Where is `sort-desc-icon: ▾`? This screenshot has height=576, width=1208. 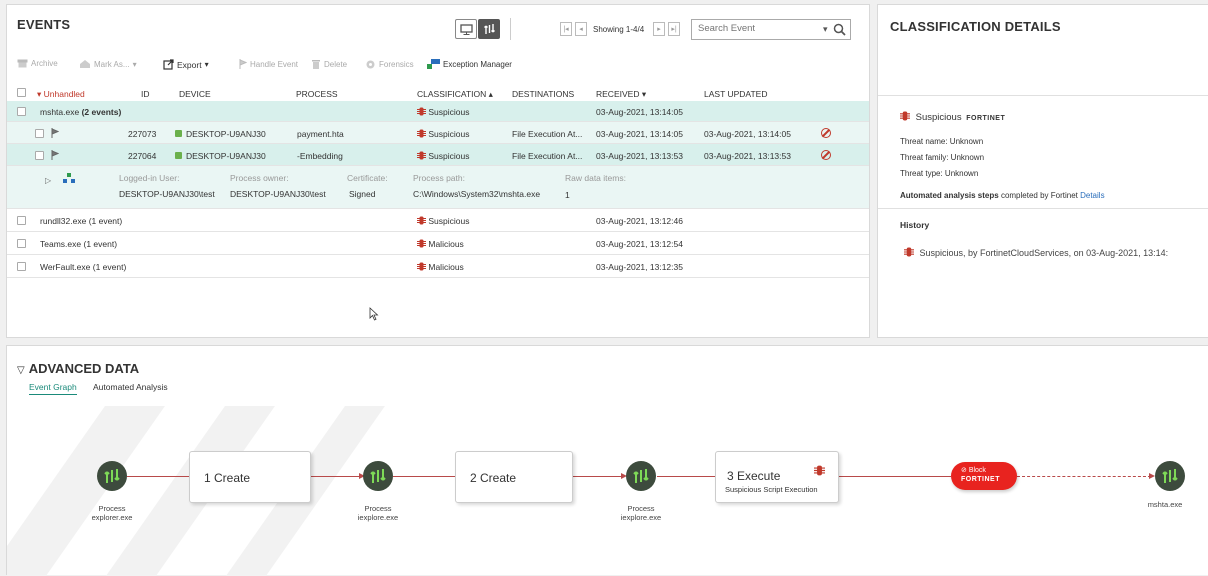 sort-desc-icon: ▾ is located at coordinates (644, 94).